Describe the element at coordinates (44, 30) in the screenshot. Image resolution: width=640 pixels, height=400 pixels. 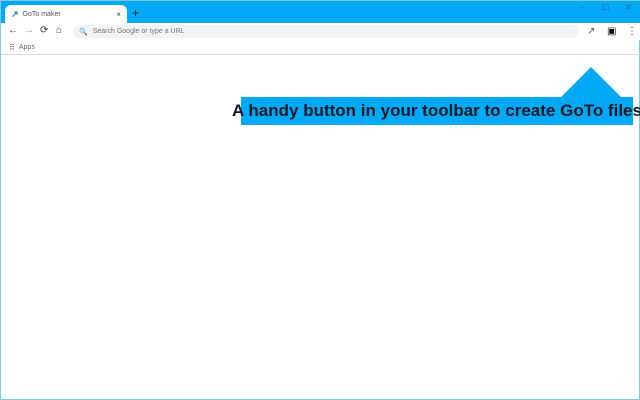
I see `reload-button: ⟳` at that location.